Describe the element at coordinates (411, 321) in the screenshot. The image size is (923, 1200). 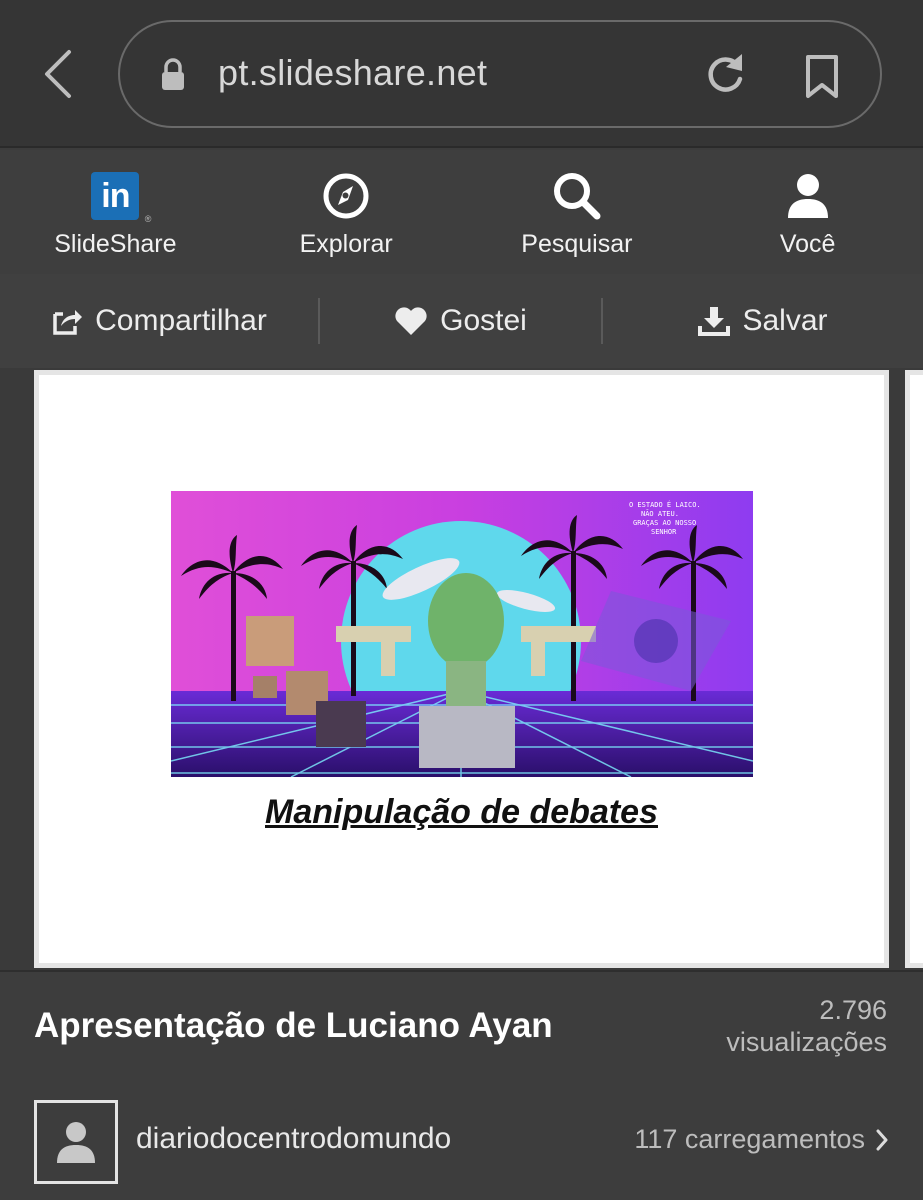
I see `heart-icon` at that location.